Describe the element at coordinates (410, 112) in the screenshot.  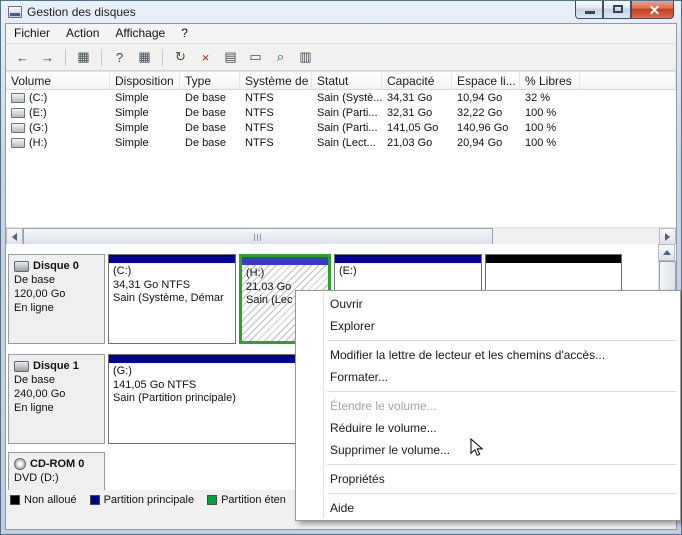
I see `cell-capacite: 32,31 Go` at that location.